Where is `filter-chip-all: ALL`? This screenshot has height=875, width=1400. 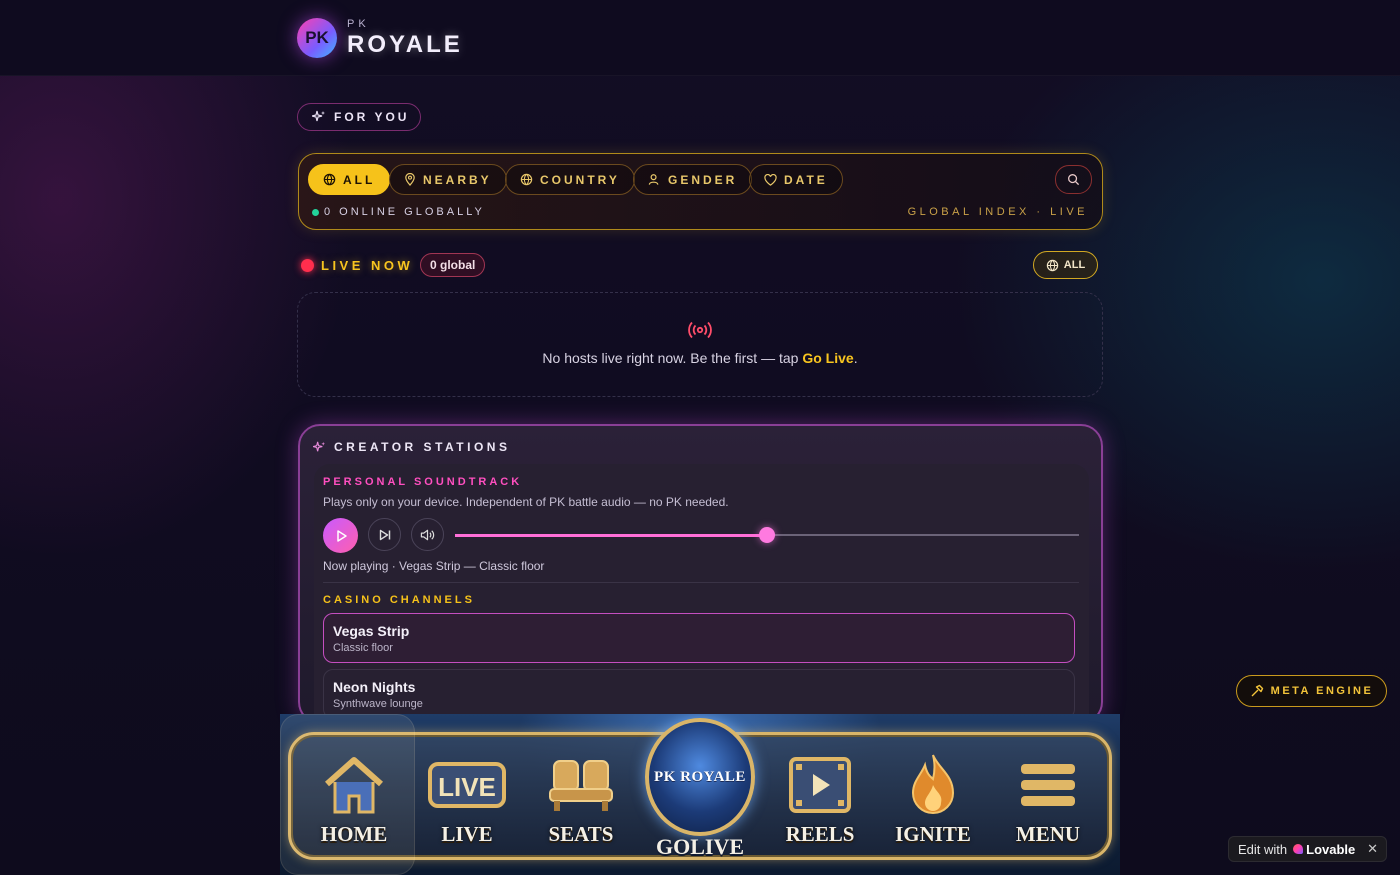 filter-chip-all: ALL is located at coordinates (349, 179).